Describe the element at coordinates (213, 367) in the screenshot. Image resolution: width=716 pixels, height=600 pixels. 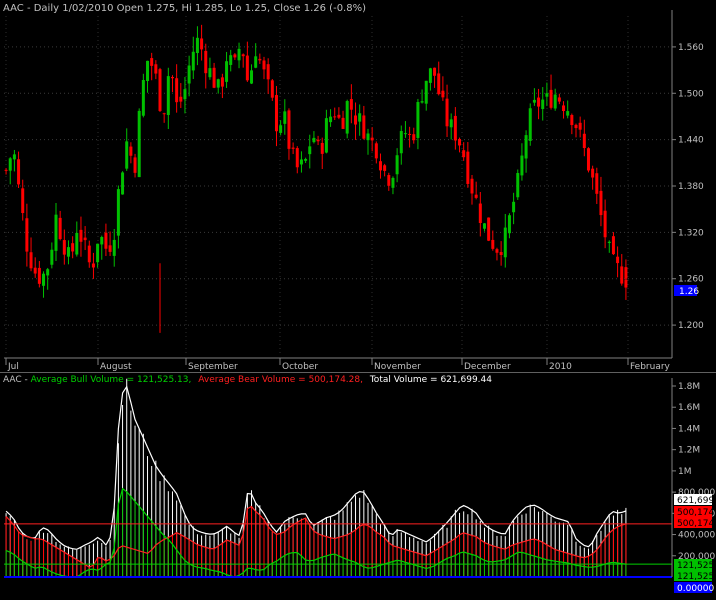
I see `date-tick-label: September` at that location.